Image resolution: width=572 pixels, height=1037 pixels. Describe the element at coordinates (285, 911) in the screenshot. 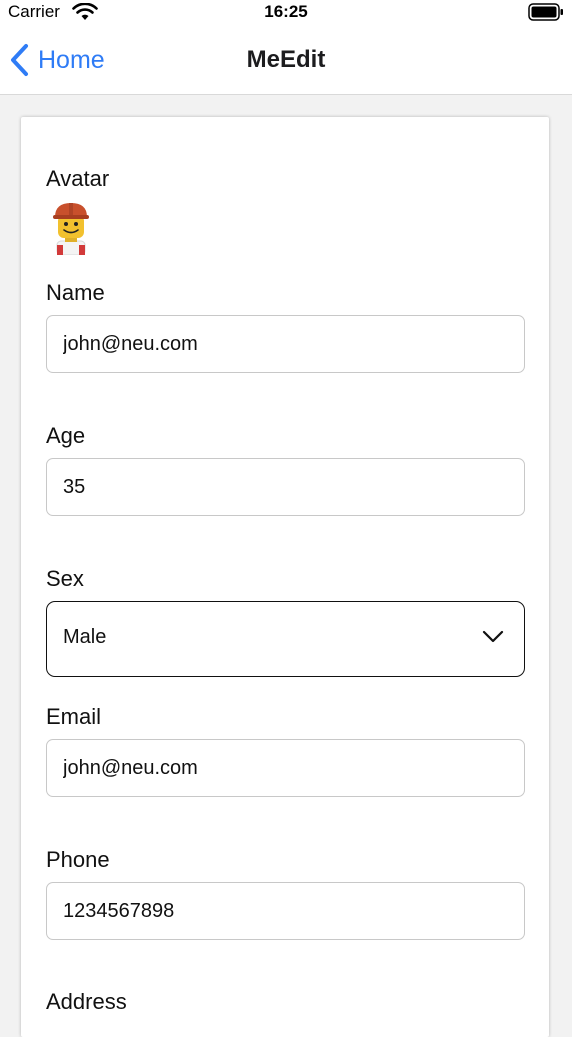

I see `phone-field` at that location.